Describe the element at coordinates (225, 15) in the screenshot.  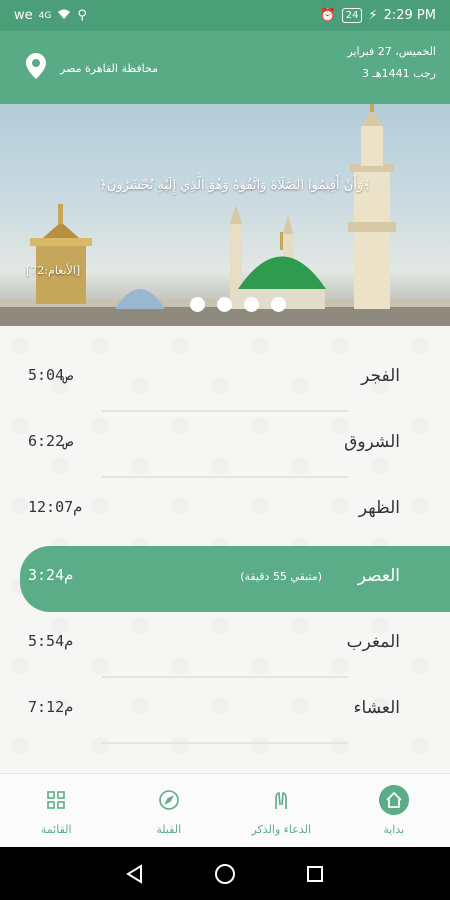
I see `status-bar: we 4G ⚲ ⏰ 24 ⚡ 2:29 PM` at that location.